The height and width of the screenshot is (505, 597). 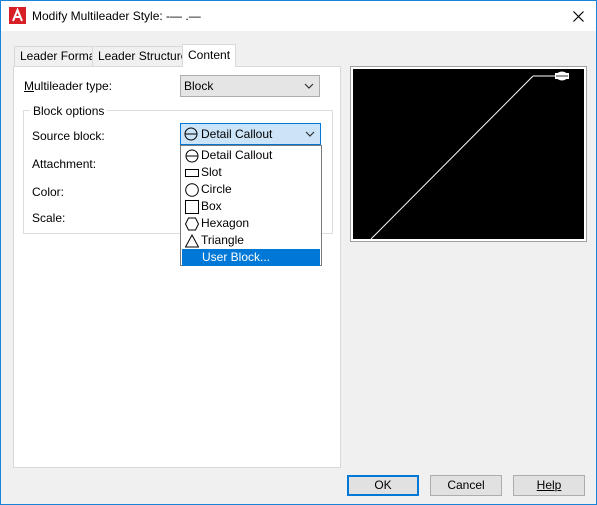 I want to click on multileader-preview, so click(x=468, y=154).